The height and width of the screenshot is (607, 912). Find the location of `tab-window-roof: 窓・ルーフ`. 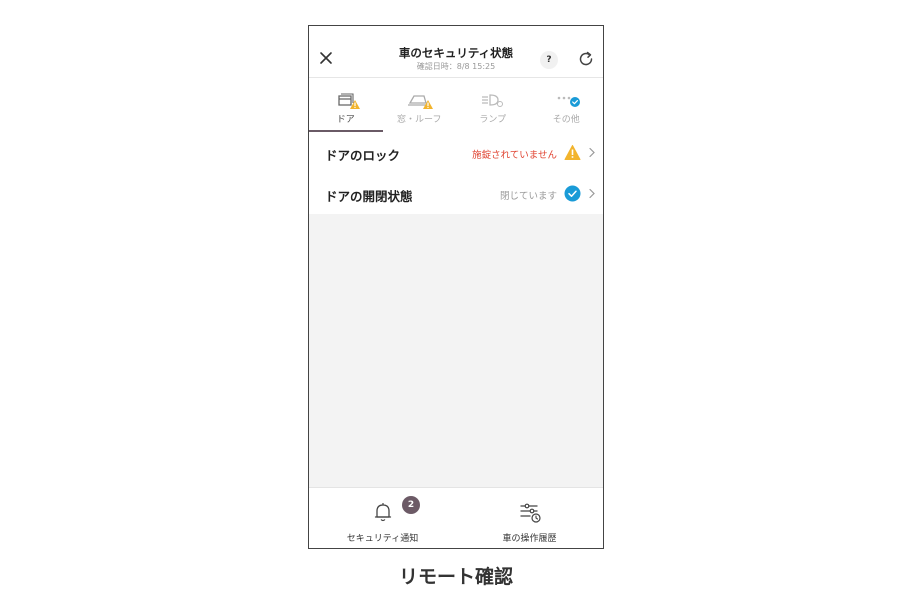

tab-window-roof: 窓・ルーフ is located at coordinates (420, 105).